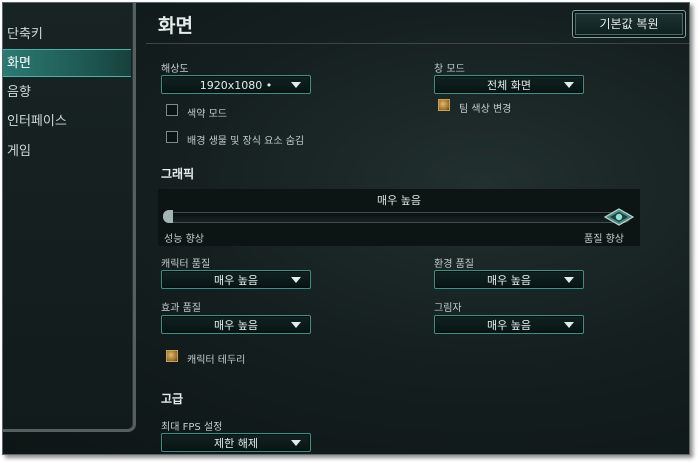 This screenshot has width=700, height=463. I want to click on character-outline-label: 캐릭터 테두리, so click(216, 360).